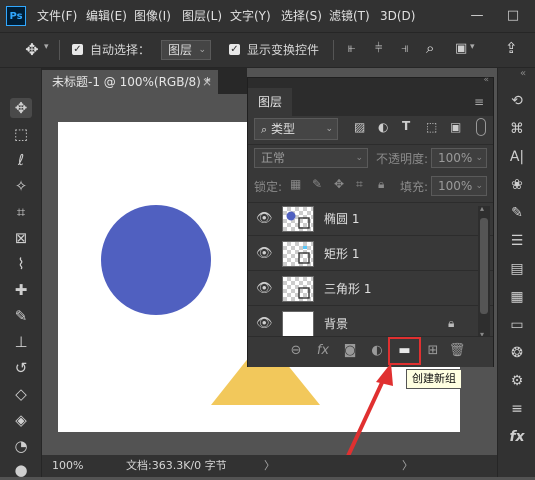 The width and height of the screenshot is (535, 480). Describe the element at coordinates (21, 264) in the screenshot. I see `eyedropper-tool-icon: ⌇` at that location.